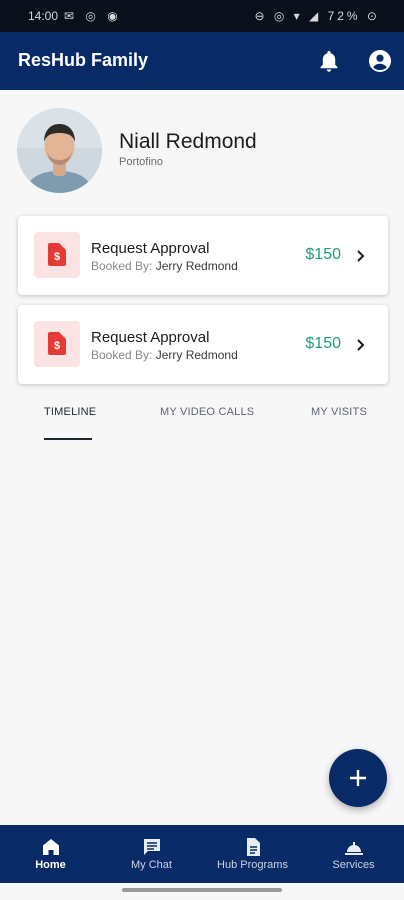 This screenshot has width=404, height=900. Describe the element at coordinates (43, 16) in the screenshot. I see `status-time: 14:00` at that location.